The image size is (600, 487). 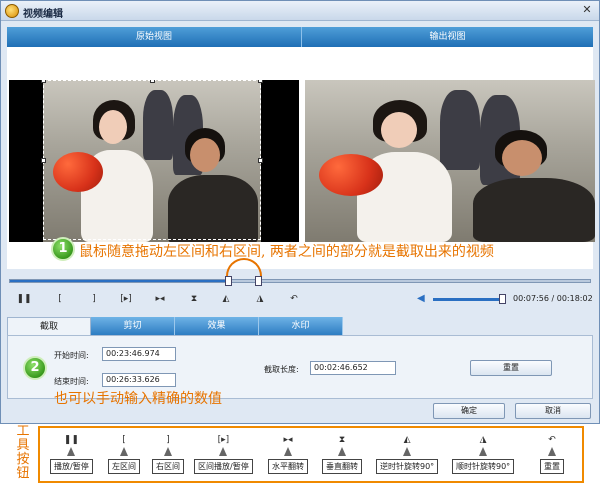 What do you see at coordinates (531, 298) in the screenshot?
I see `current-time: 00:07:56` at bounding box center [531, 298].